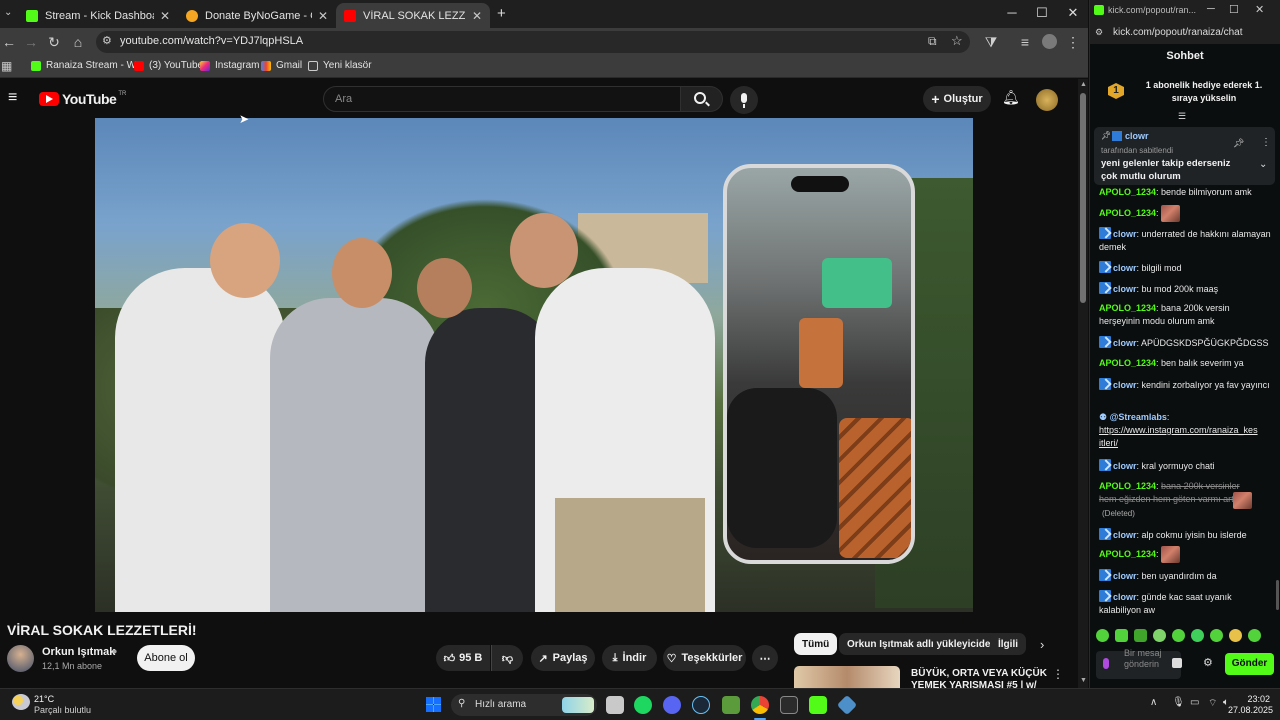 The height and width of the screenshot is (720, 1280). Describe the element at coordinates (1234, 9) in the screenshot. I see `kick-maximize-icon: ☐` at that location.